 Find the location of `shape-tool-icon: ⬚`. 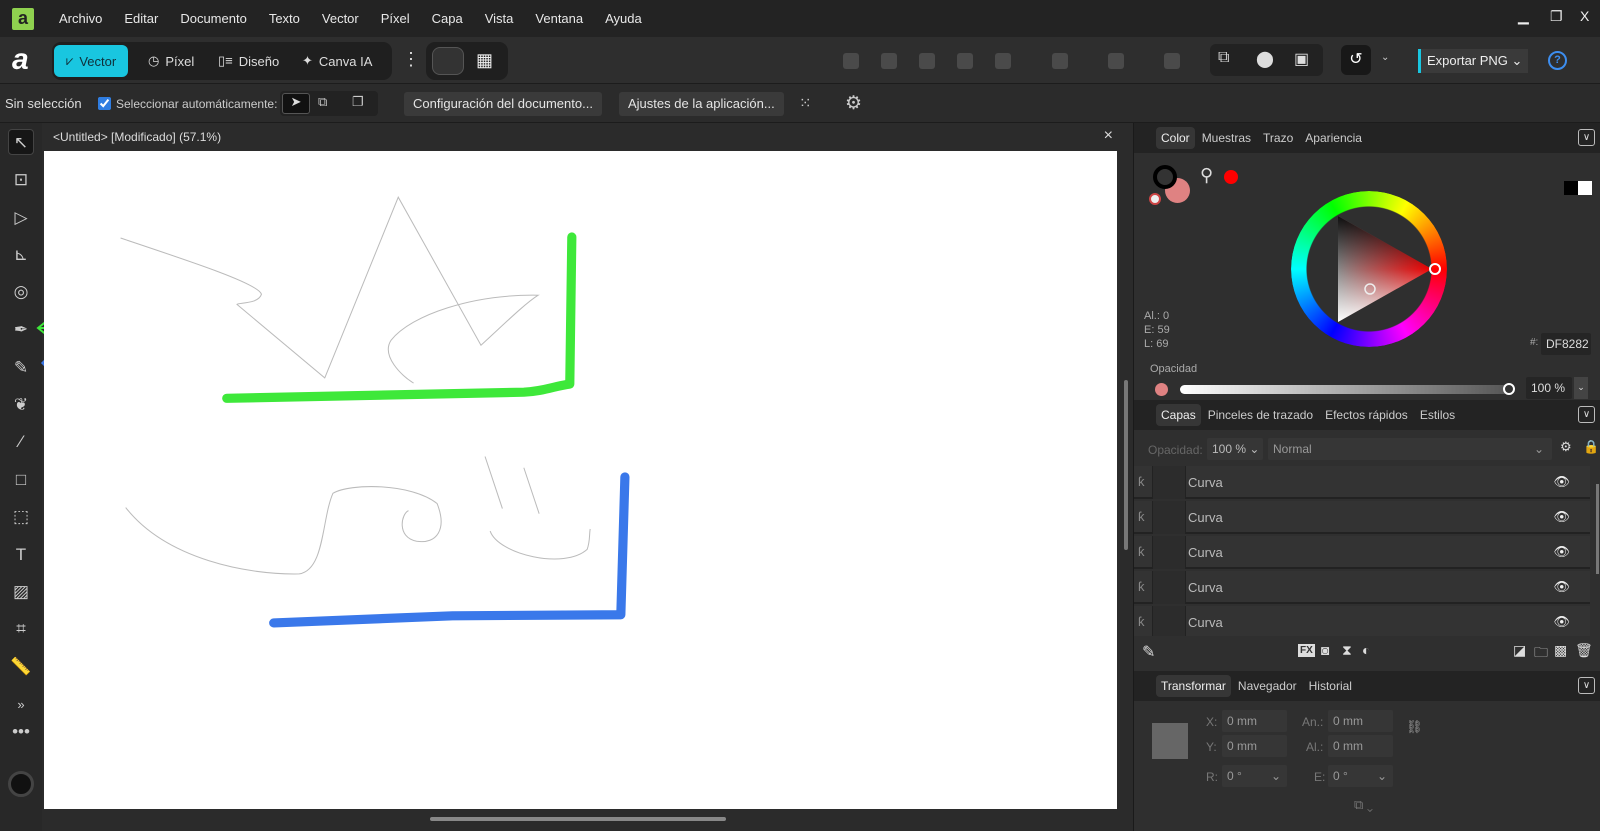

shape-tool-icon: ⬚ is located at coordinates (21, 517).